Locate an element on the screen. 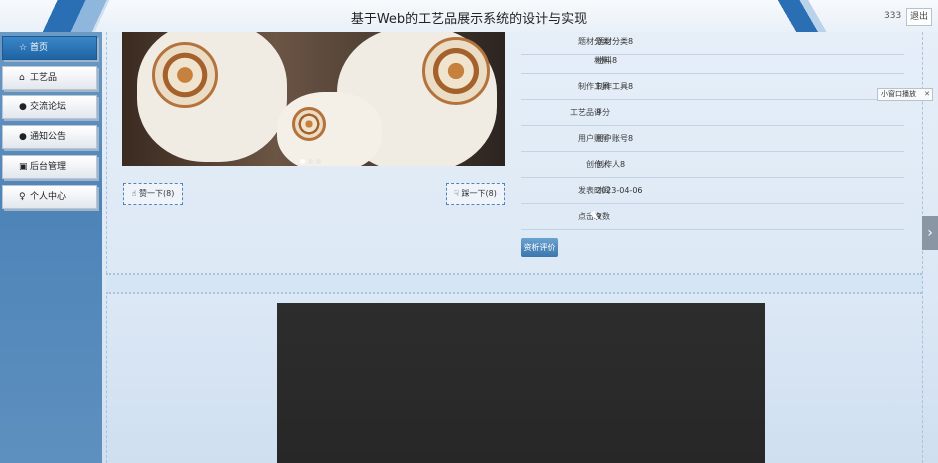 Image resolution: width=938 pixels, height=463 pixels. logout-button: 退出 is located at coordinates (919, 17).